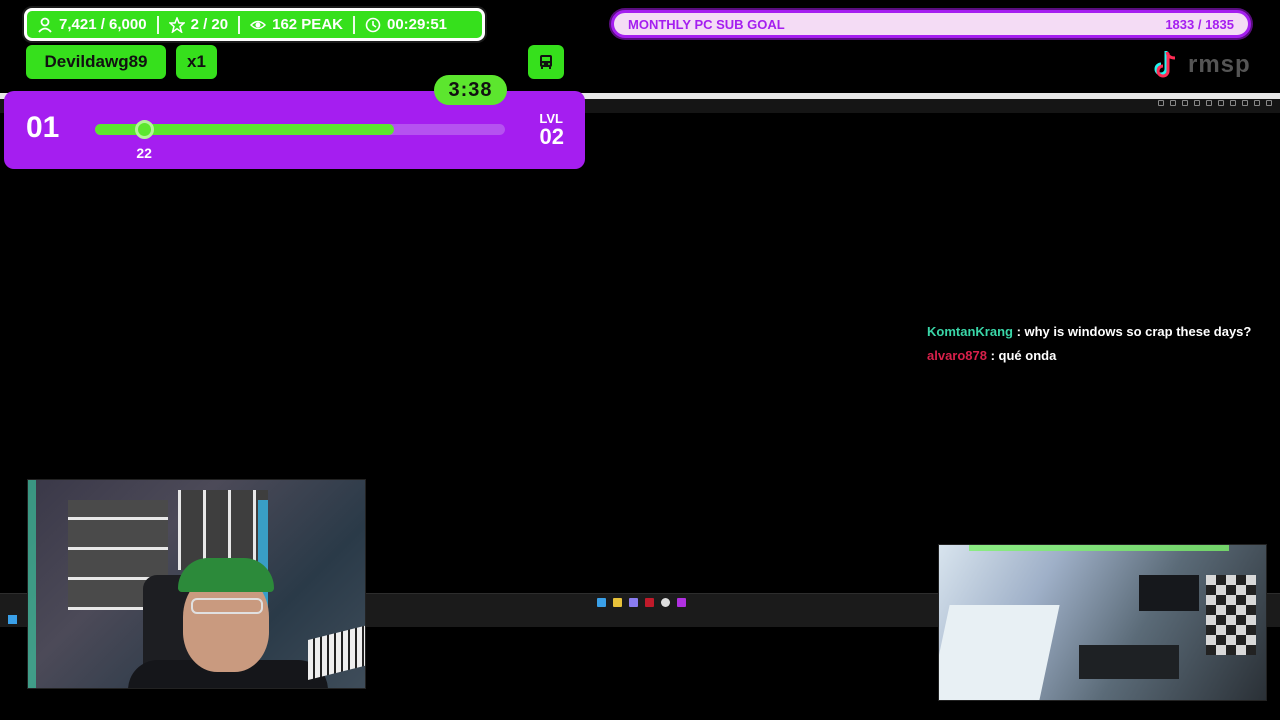  What do you see at coordinates (1165, 64) in the screenshot?
I see `tiktok-icon` at bounding box center [1165, 64].